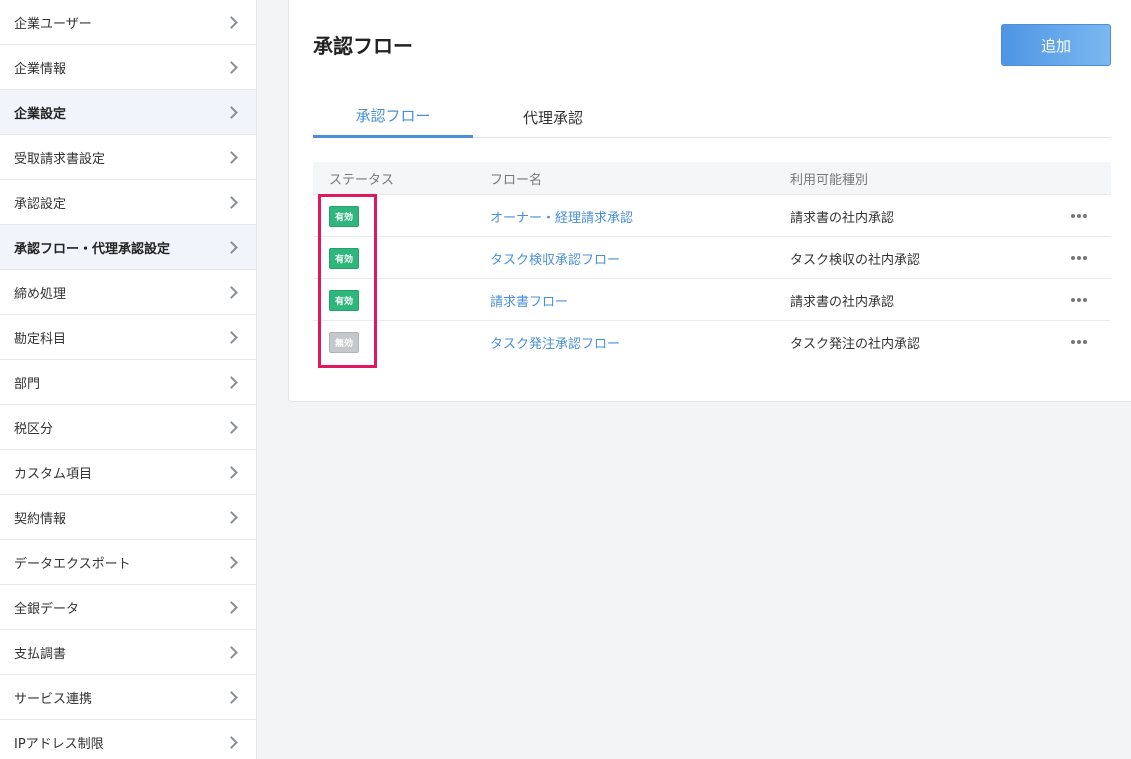 The width and height of the screenshot is (1131, 759). I want to click on sidebar-item: IPアドレス制限, so click(128, 739).